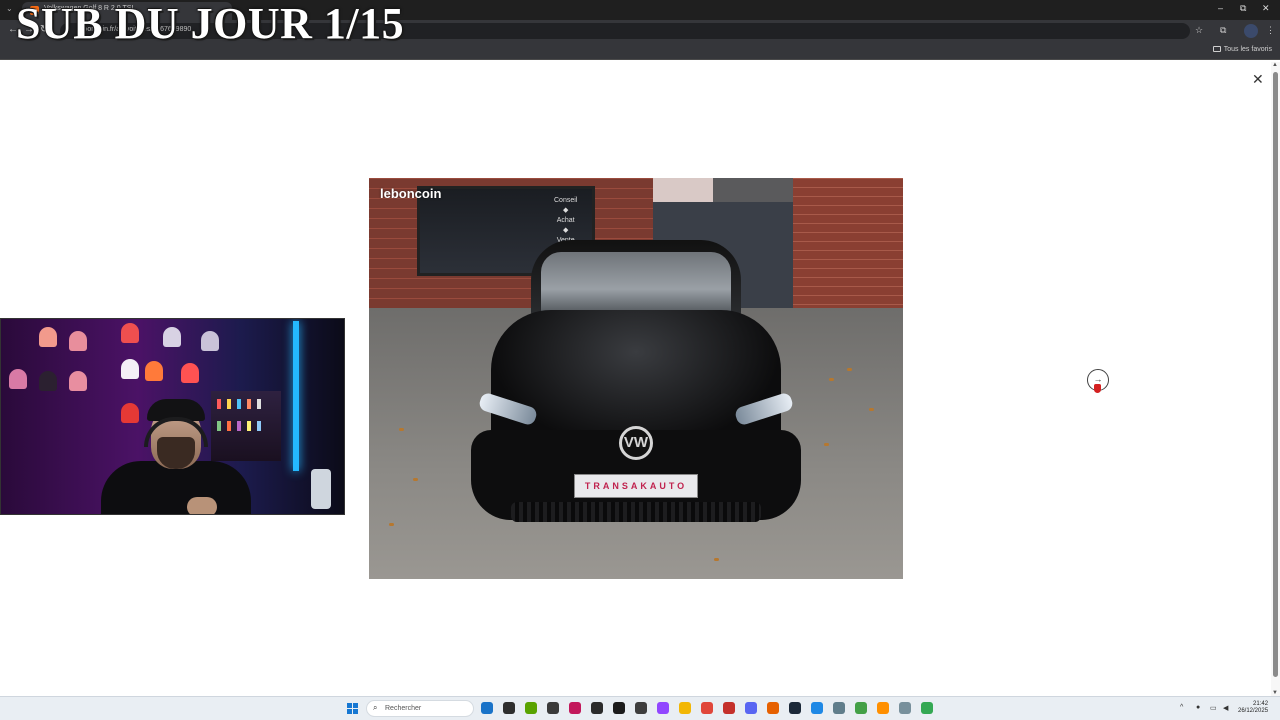 The image size is (1280, 720). Describe the element at coordinates (375, 707) in the screenshot. I see `search-icon: ⌕` at that location.